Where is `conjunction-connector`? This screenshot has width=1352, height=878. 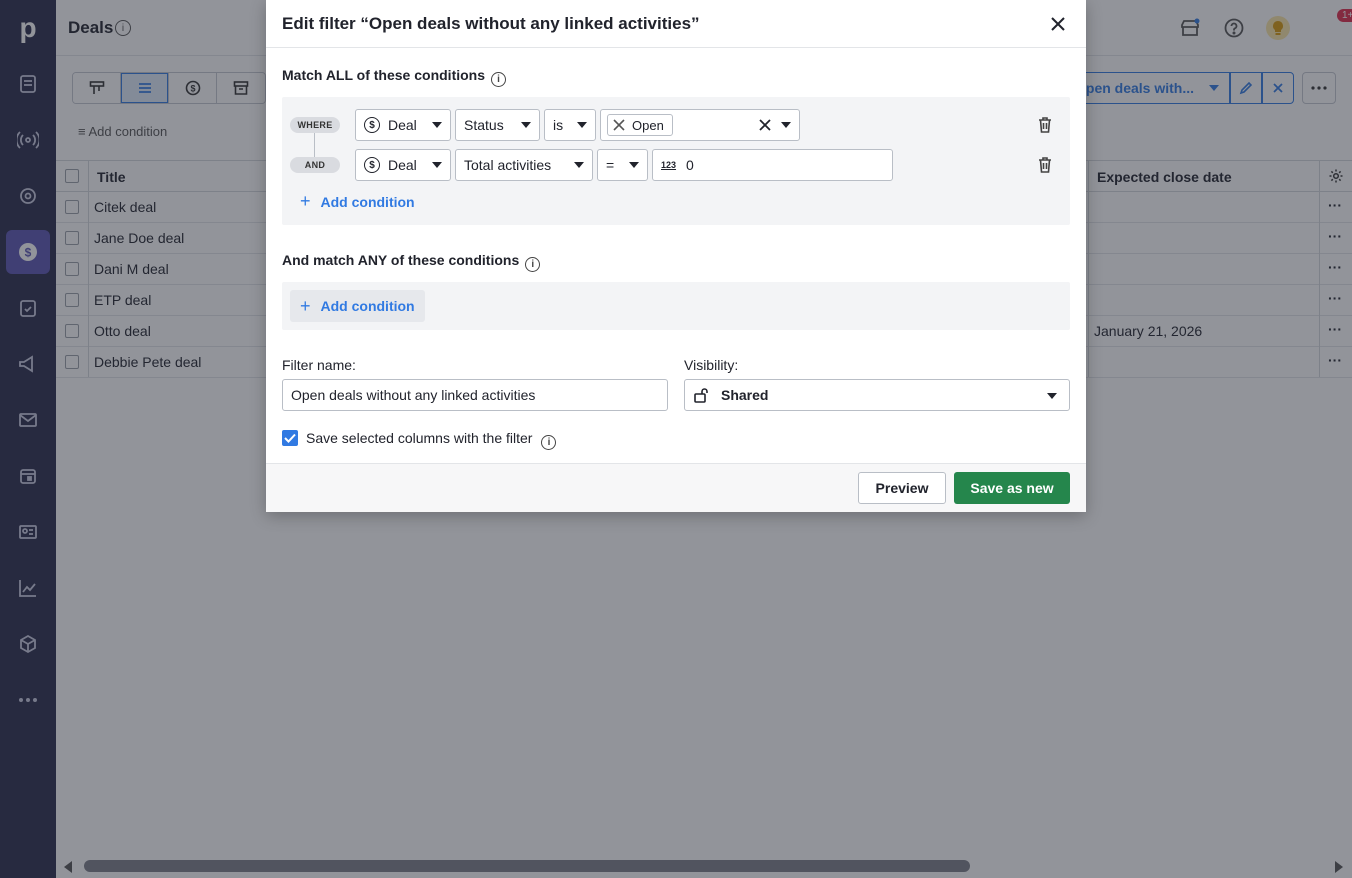
conjunction-connector is located at coordinates (314, 145).